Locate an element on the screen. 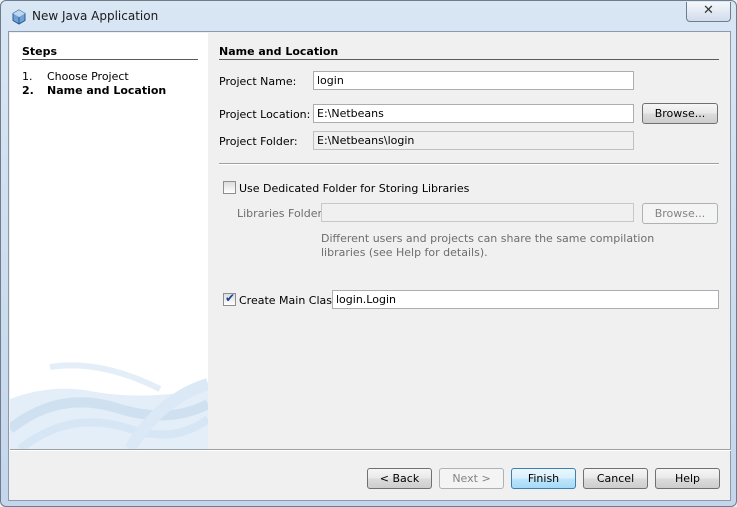 Image resolution: width=737 pixels, height=507 pixels. close-button: ✕ is located at coordinates (708, 12).